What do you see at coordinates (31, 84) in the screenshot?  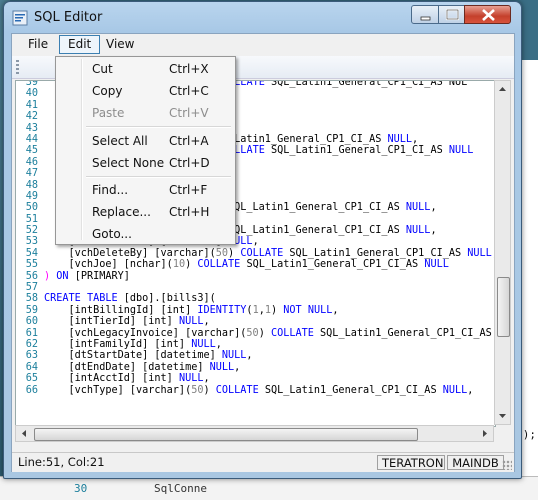 I see `line-number: 39` at bounding box center [31, 84].